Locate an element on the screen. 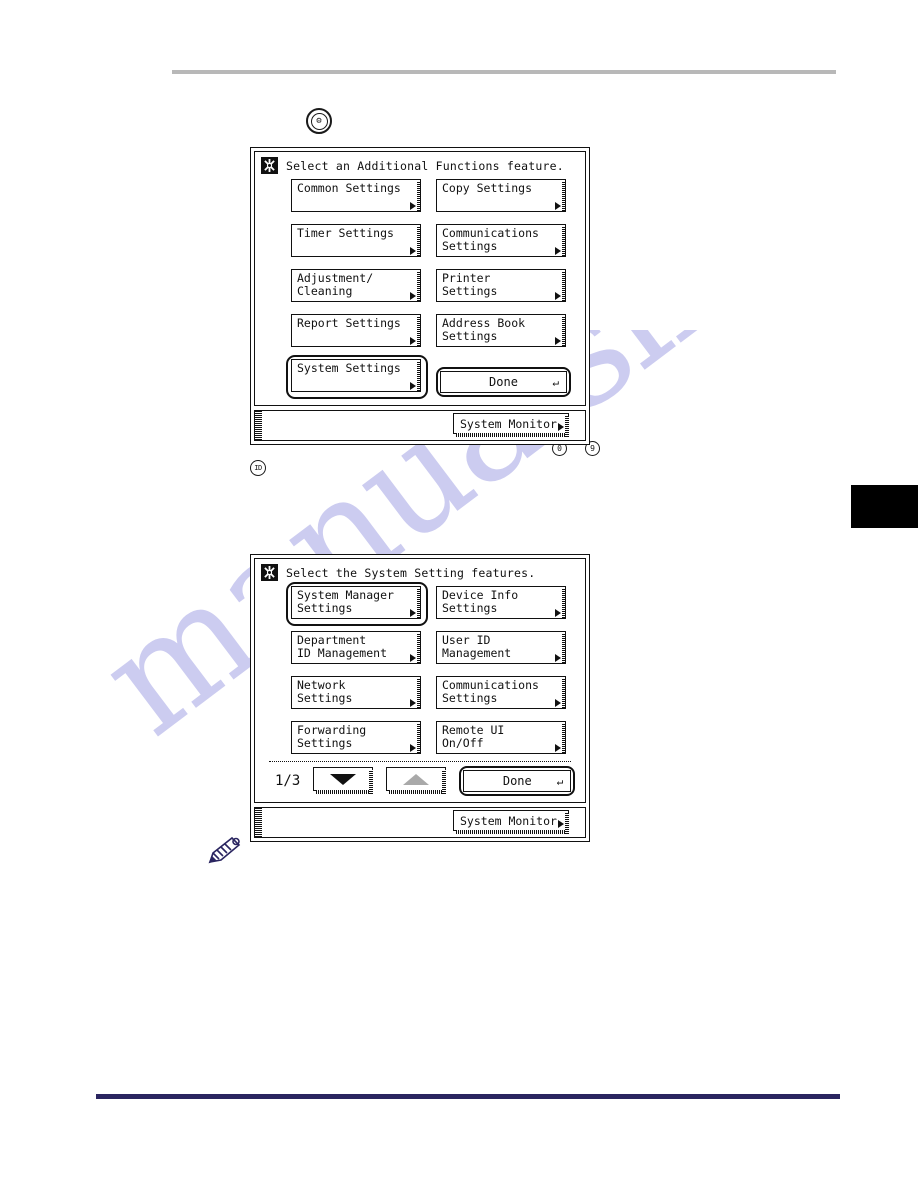 Image resolution: width=918 pixels, height=1188 pixels. additional-functions-glyph: ⚙ is located at coordinates (319, 121).